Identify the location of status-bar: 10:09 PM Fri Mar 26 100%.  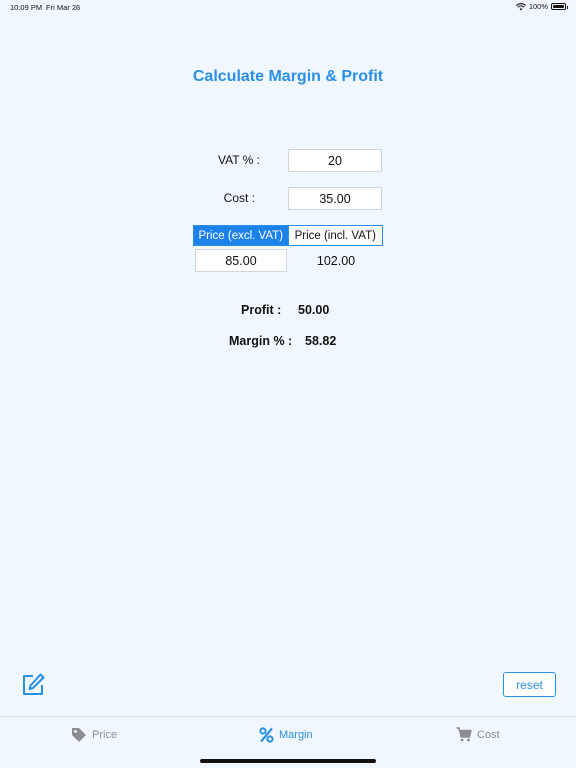
(288, 7).